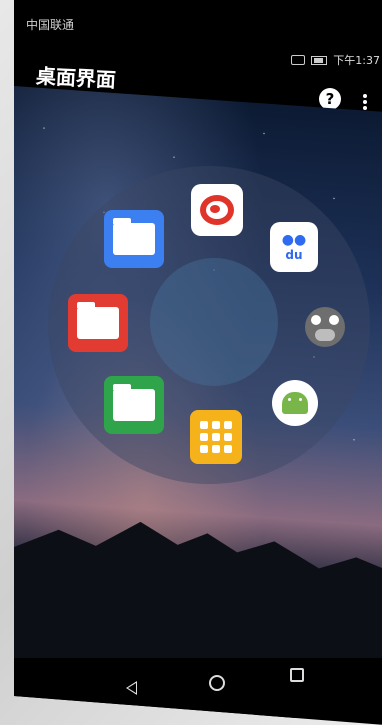  I want to click on app-grid-icon, so click(216, 437).